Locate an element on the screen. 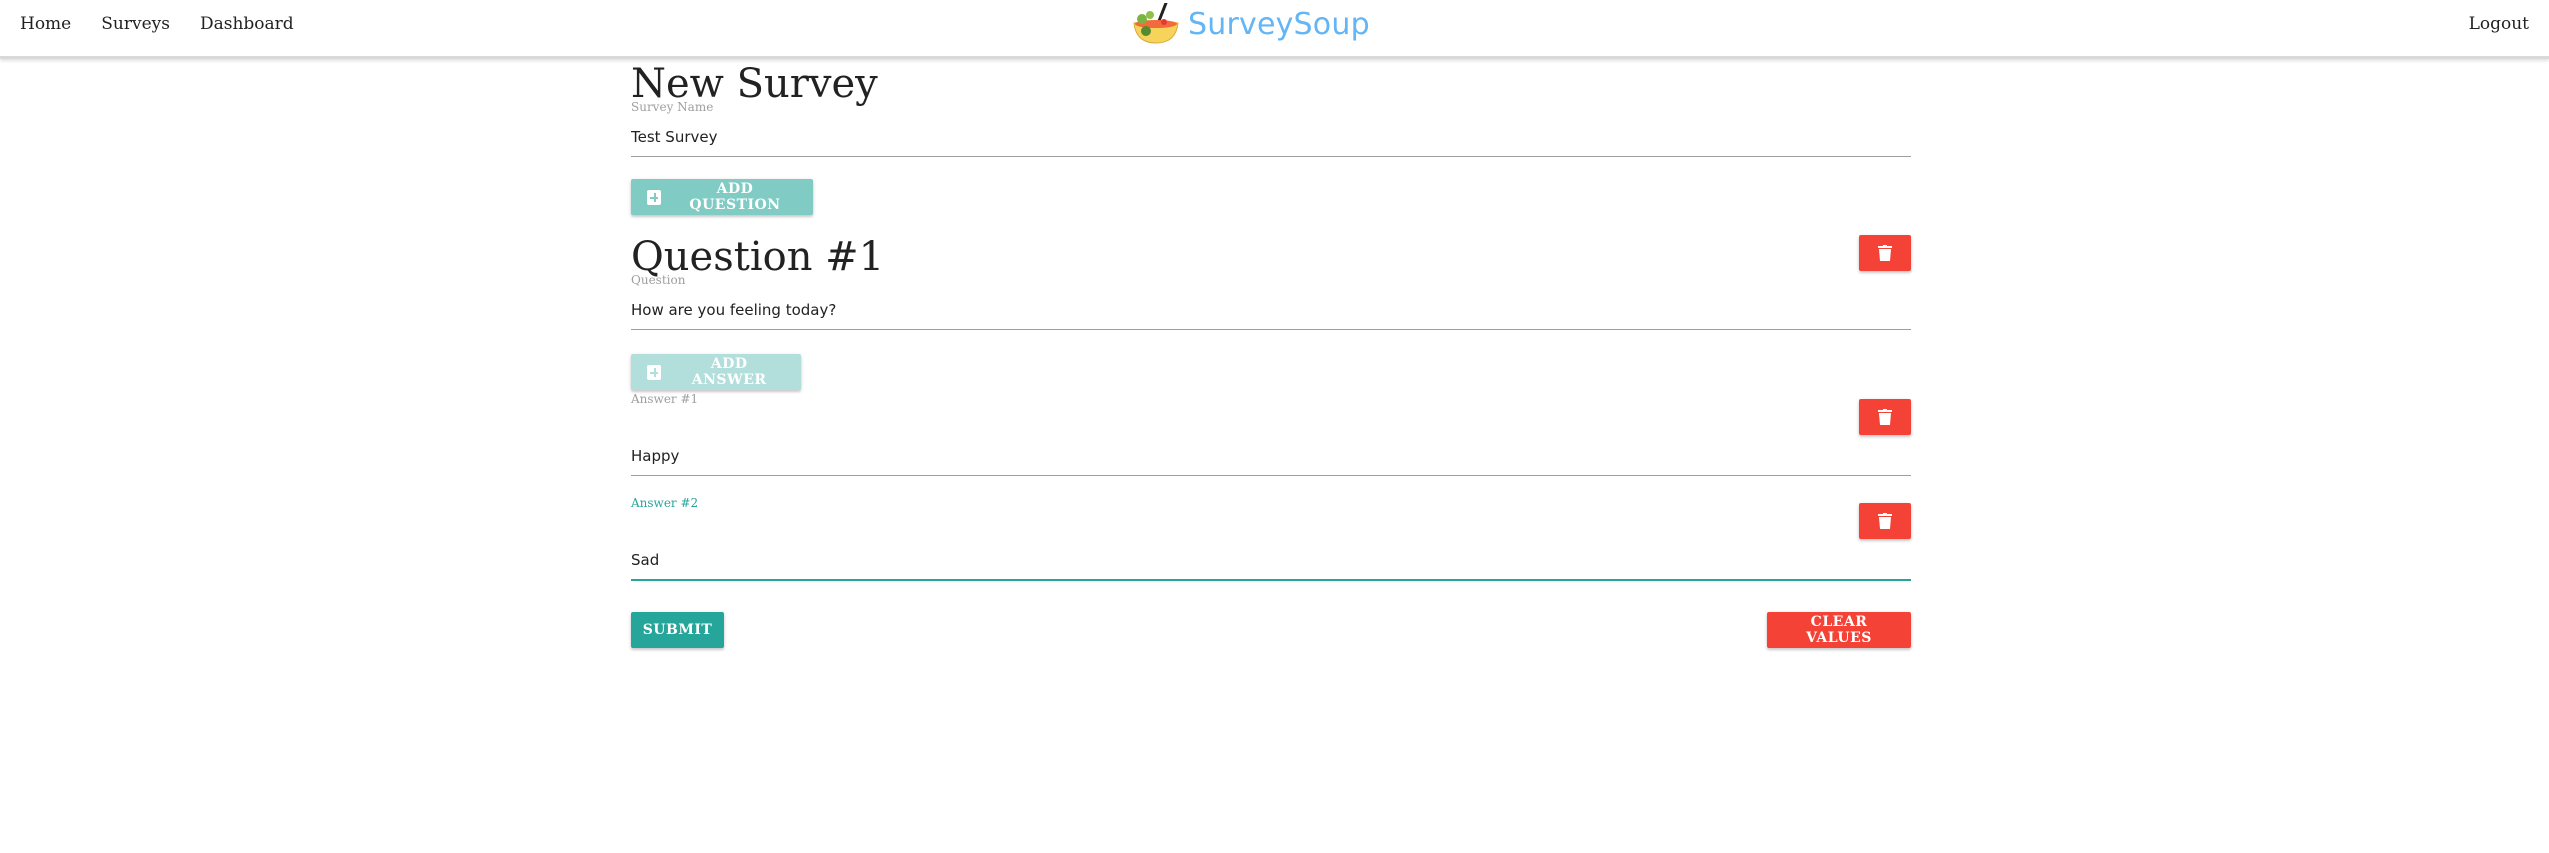 The image size is (2549, 853). brand-name: SurveySoup is located at coordinates (1279, 24).